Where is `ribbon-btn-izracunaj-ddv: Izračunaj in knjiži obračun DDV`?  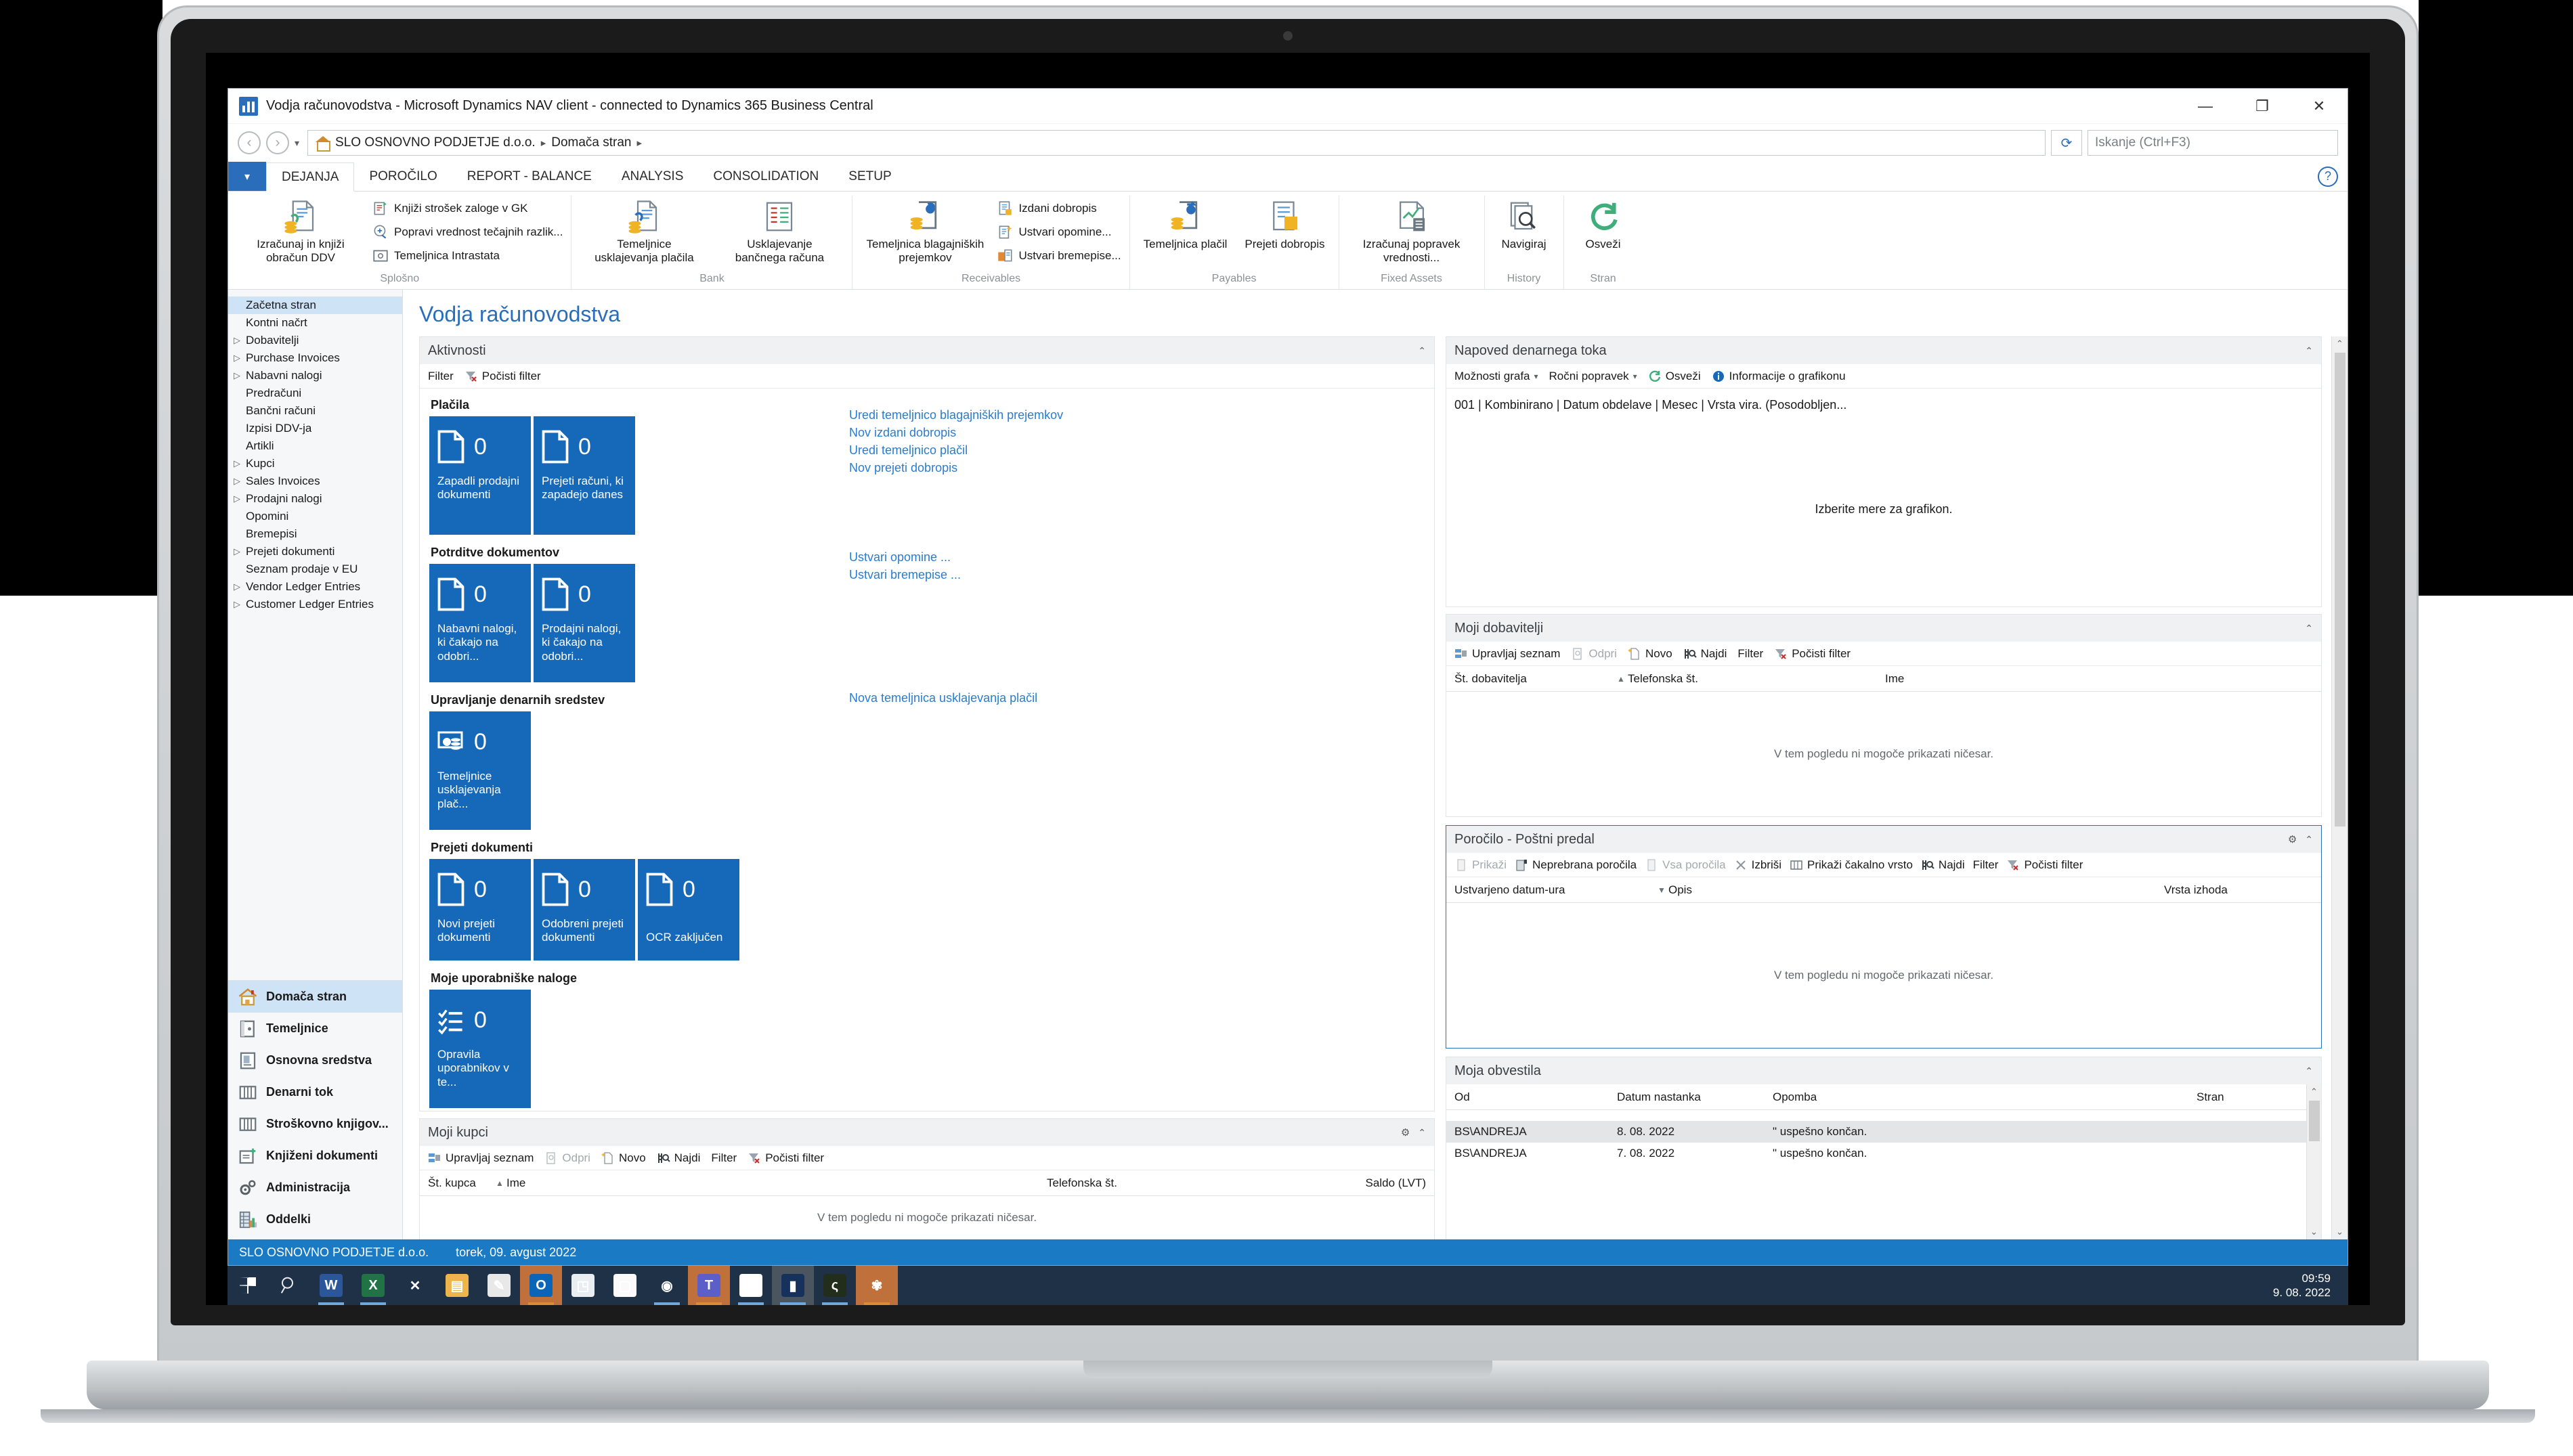 ribbon-btn-izracunaj-ddv: Izračunaj in knjiži obračun DDV is located at coordinates (301, 230).